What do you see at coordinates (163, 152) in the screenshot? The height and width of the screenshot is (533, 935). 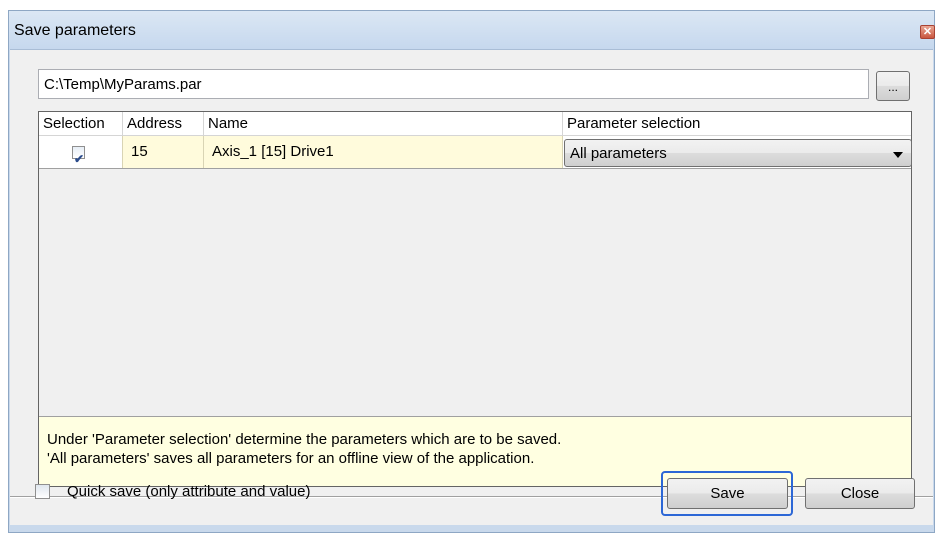 I see `address-cell: 15` at bounding box center [163, 152].